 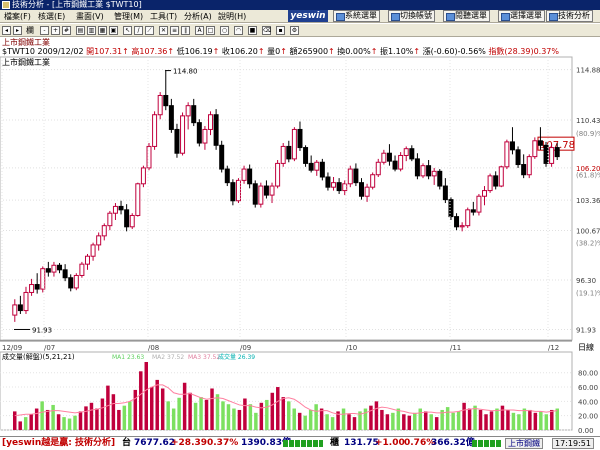 I want to click on price-panel-title: 上市鋼鐵工業, so click(x=26, y=62).